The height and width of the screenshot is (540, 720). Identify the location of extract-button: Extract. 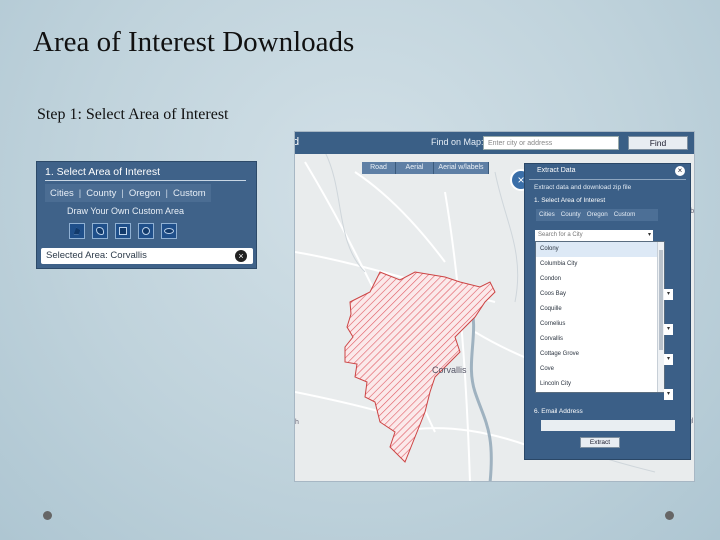
(600, 442).